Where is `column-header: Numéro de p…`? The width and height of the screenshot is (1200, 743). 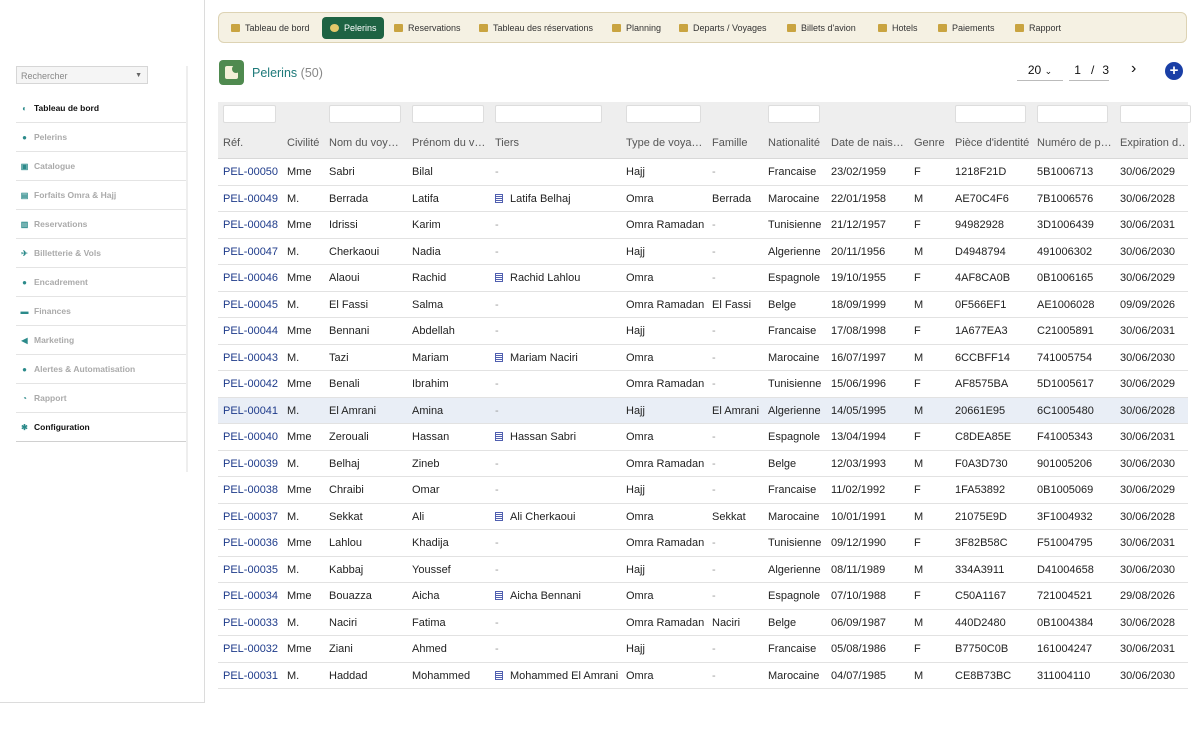
column-header: Numéro de p… is located at coordinates (1074, 143).